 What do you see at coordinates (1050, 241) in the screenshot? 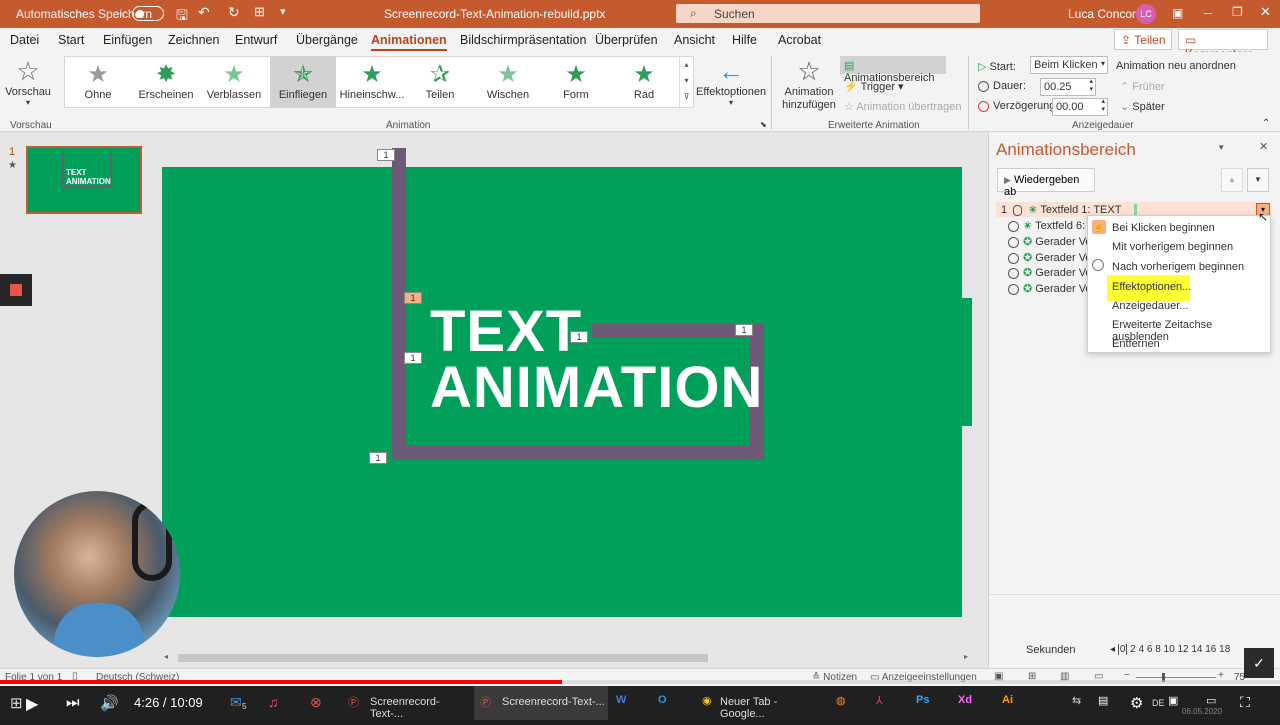
I see `anim-item-3: ✪ Gerader Ve` at bounding box center [1050, 241].